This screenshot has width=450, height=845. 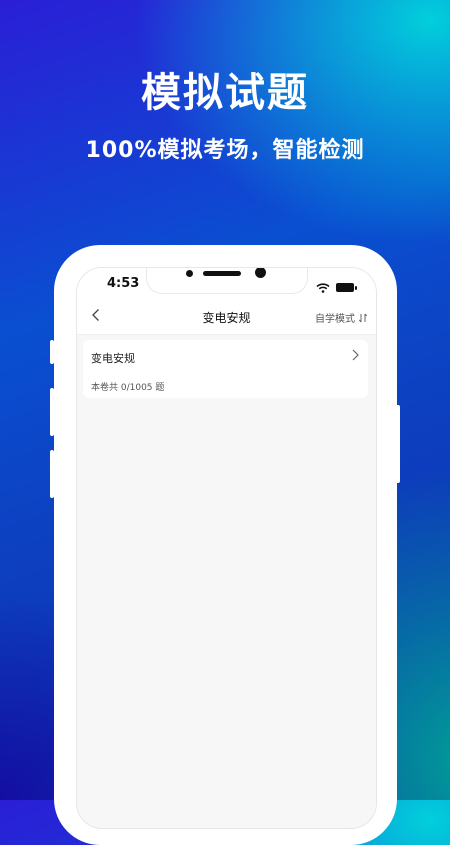 I want to click on status-bar: 4:53, so click(x=226, y=284).